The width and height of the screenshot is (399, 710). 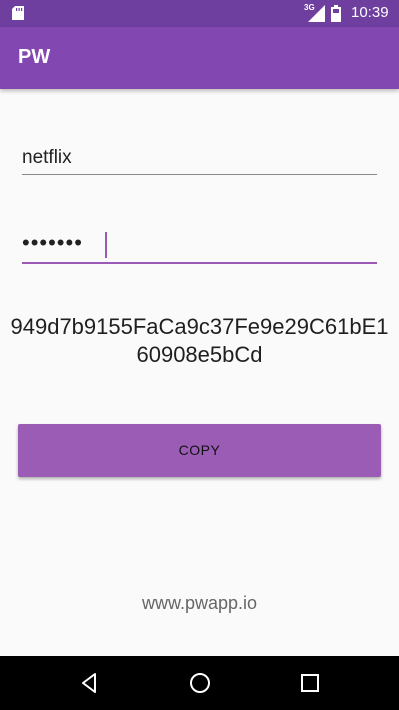 What do you see at coordinates (199, 340) in the screenshot?
I see `generated-password: 949d7b9155FaCa9c37Fe9e29C61bE160908e5bCd` at bounding box center [199, 340].